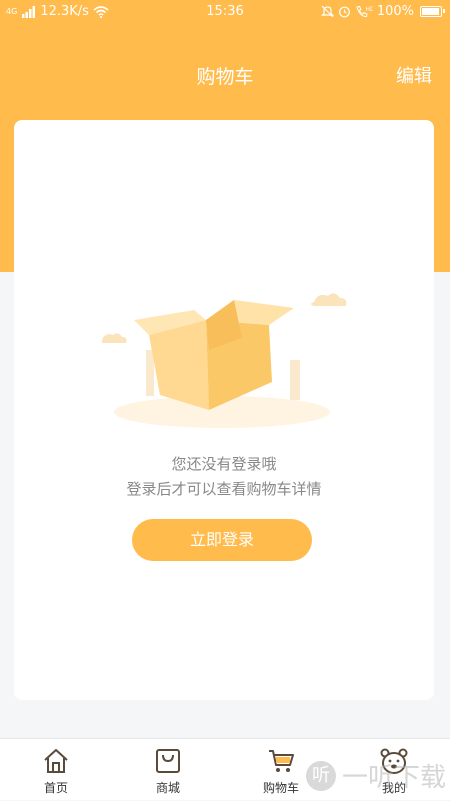 This screenshot has width=450, height=801. I want to click on tab-shop: 商城, so click(168, 770).